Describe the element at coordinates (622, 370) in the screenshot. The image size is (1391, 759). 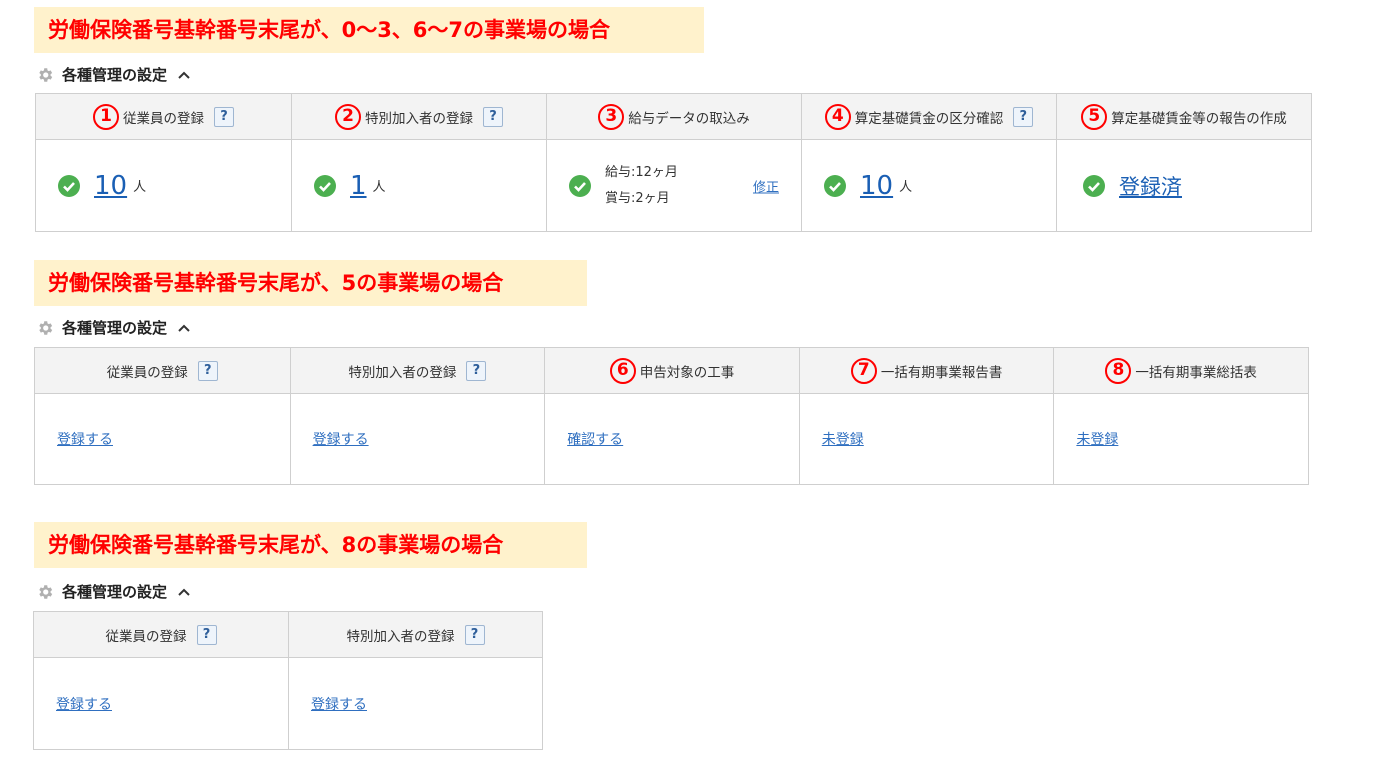
I see `step-number-badge: 6` at that location.